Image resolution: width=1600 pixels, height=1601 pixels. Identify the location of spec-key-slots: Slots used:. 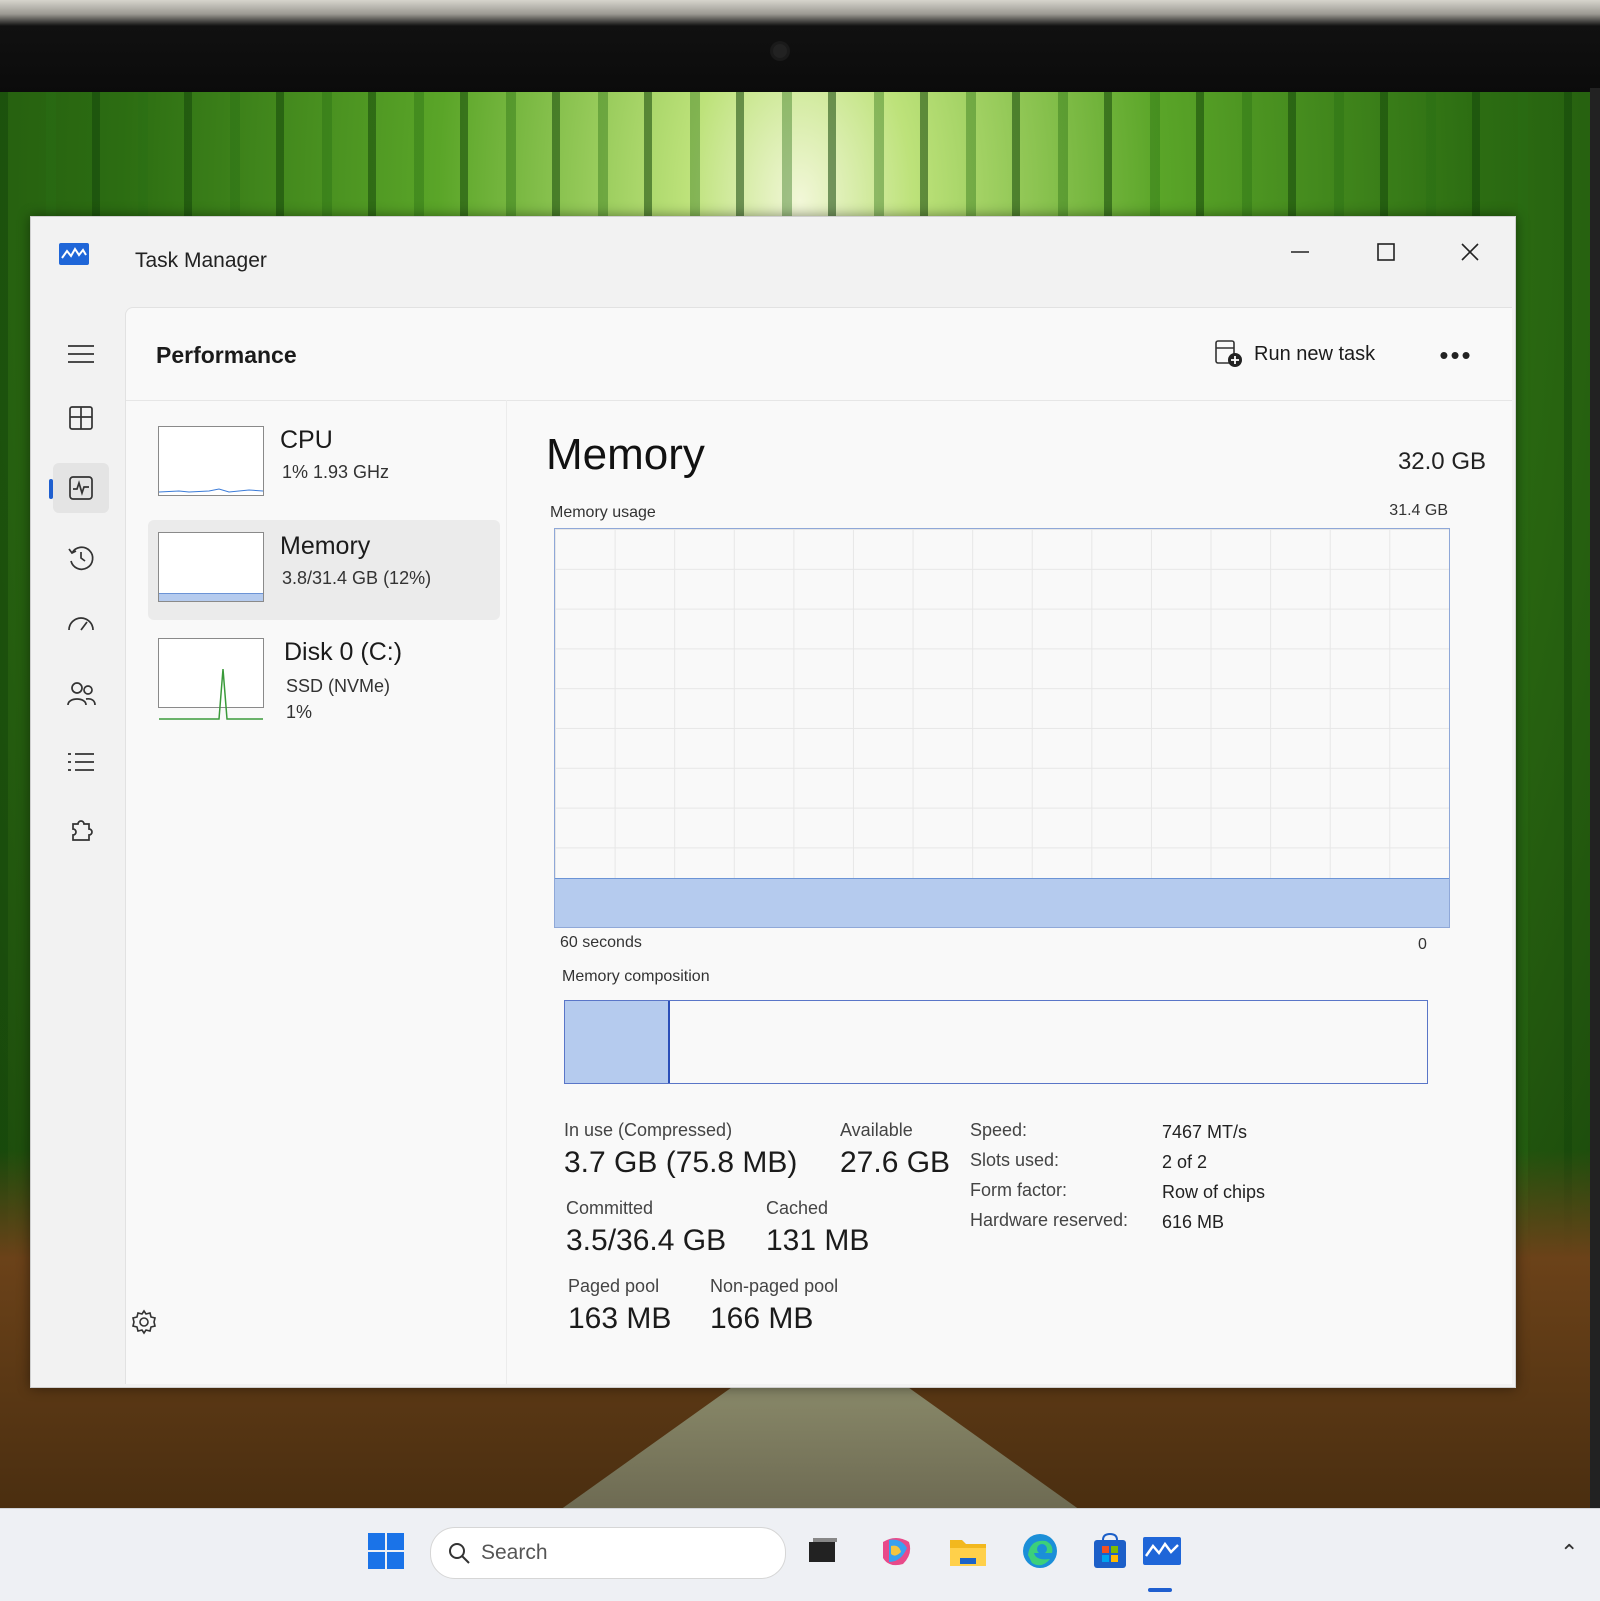
(1015, 1160).